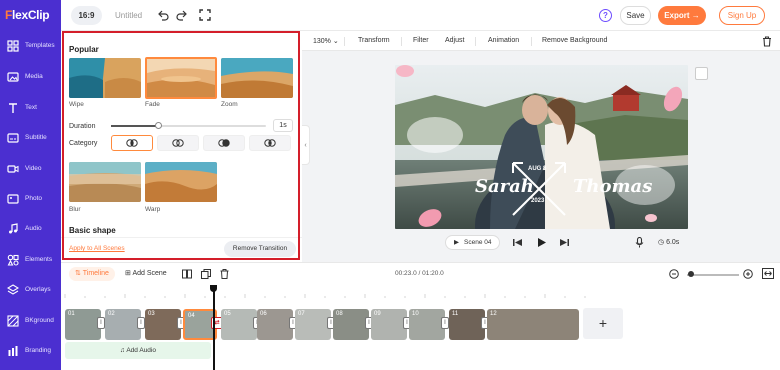 Image resolution: width=780 pixels, height=370 pixels. I want to click on templates-icon, so click(13, 46).